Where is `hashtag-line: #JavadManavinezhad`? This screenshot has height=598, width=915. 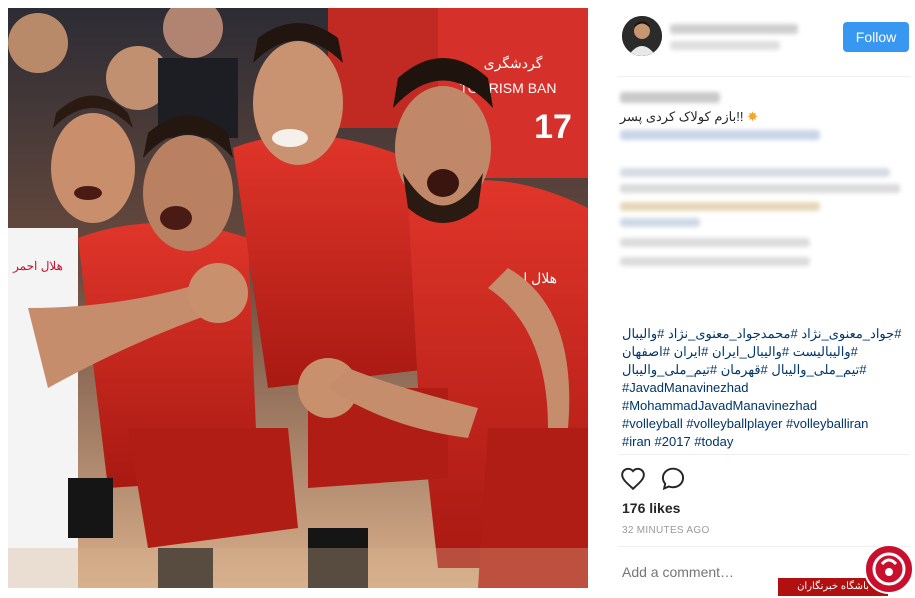 hashtag-line: #JavadManavinezhad is located at coordinates (762, 388).